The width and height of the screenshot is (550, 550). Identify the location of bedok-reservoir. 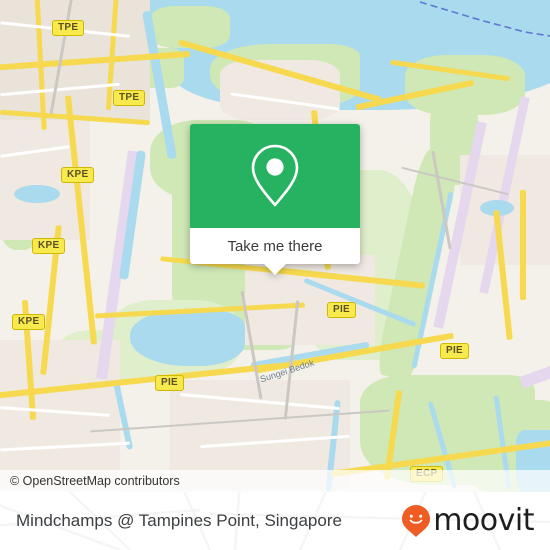
(187, 338).